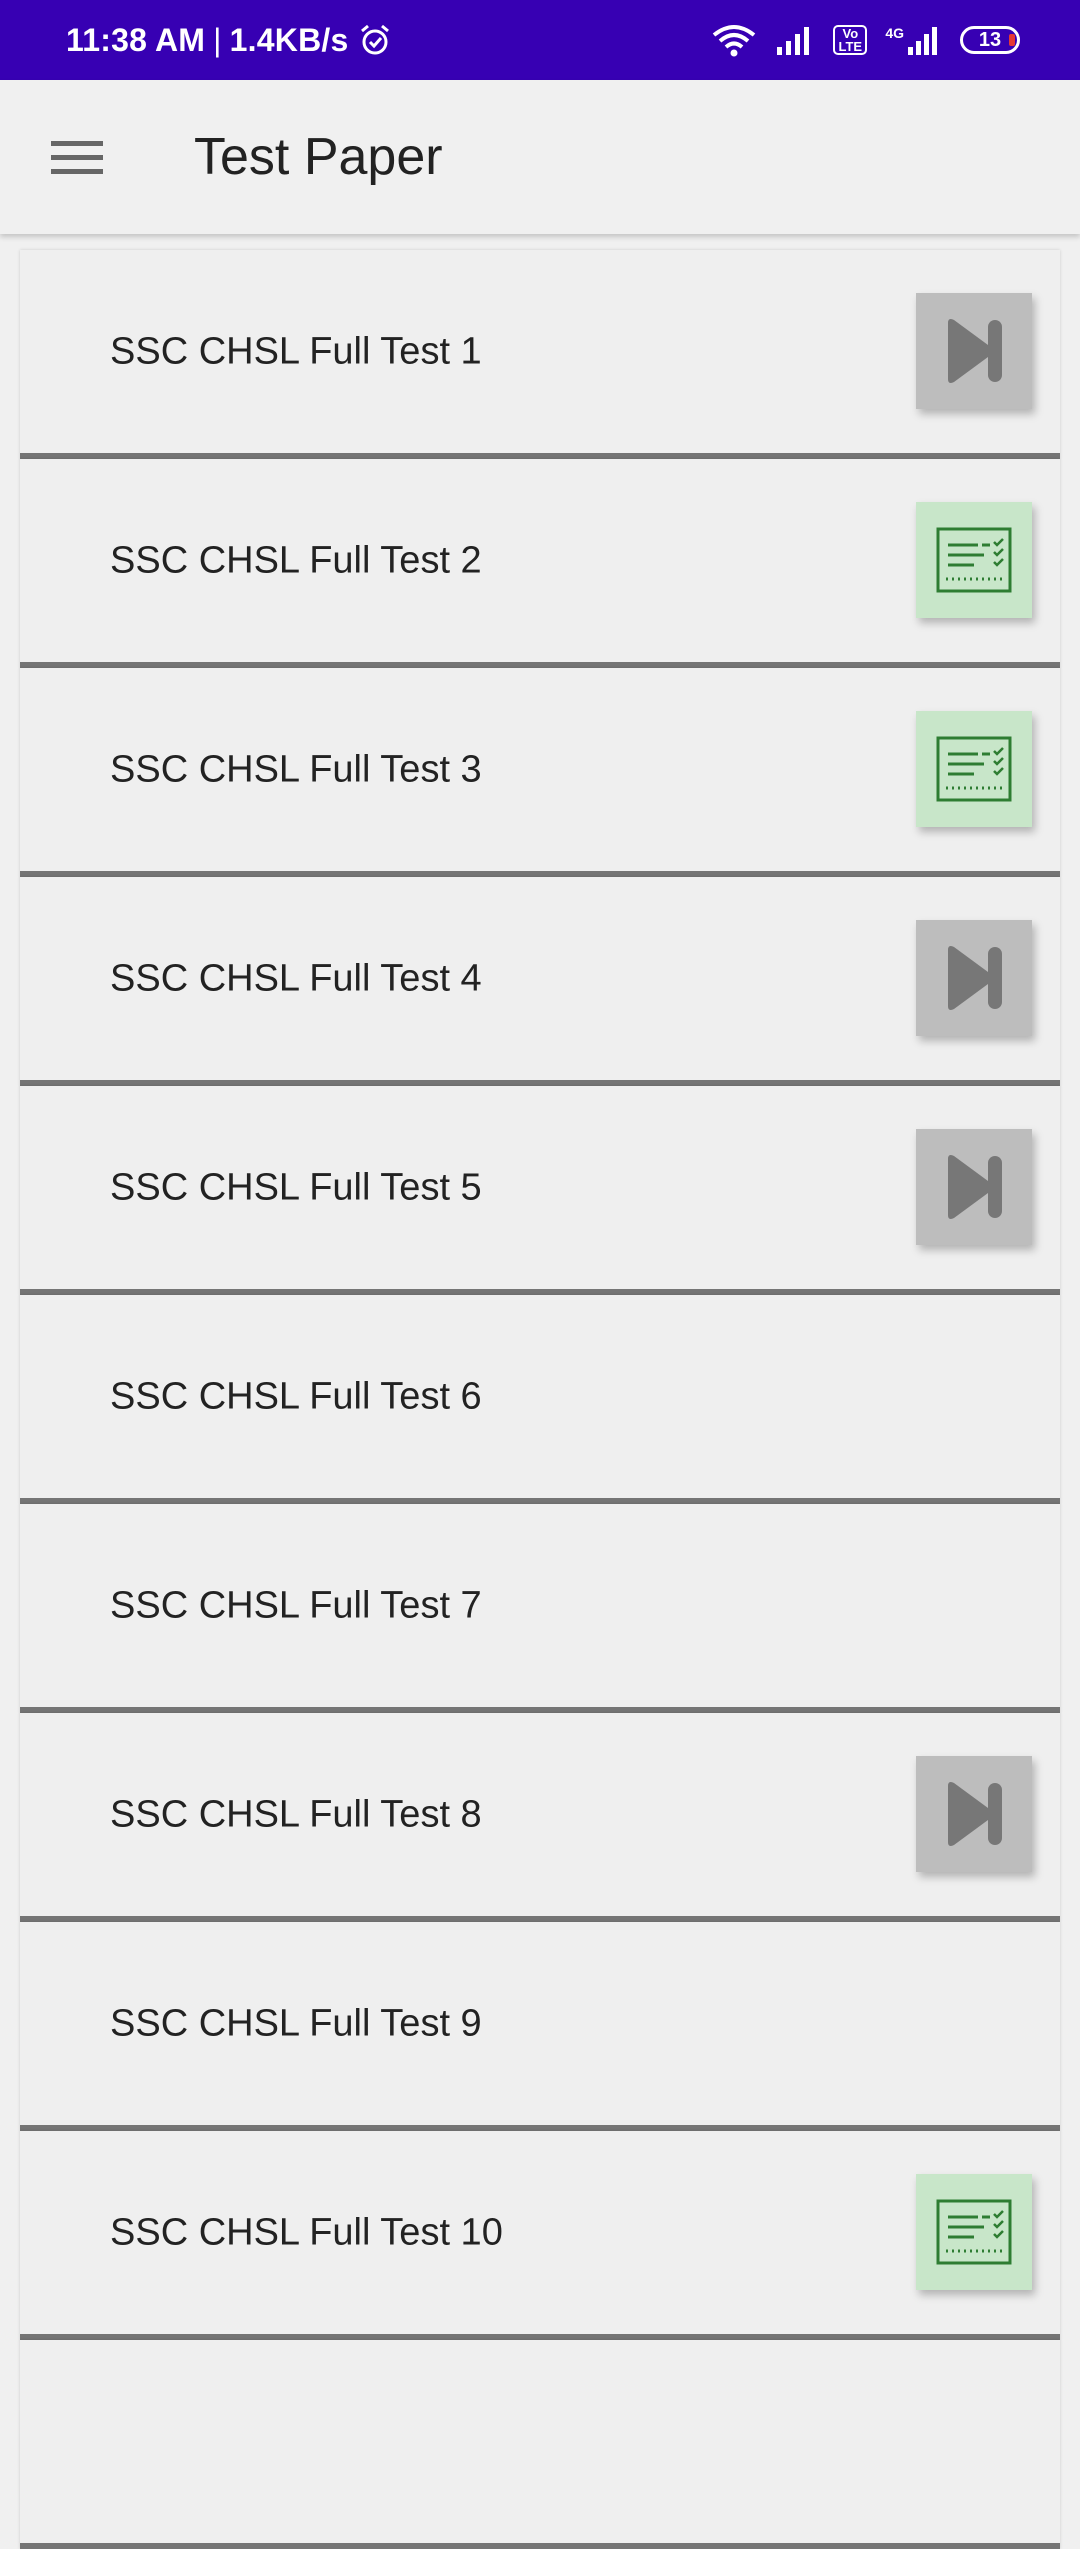 Image resolution: width=1080 pixels, height=2549 pixels. Describe the element at coordinates (289, 39) in the screenshot. I see `network-speed: 1.4KB/s` at that location.